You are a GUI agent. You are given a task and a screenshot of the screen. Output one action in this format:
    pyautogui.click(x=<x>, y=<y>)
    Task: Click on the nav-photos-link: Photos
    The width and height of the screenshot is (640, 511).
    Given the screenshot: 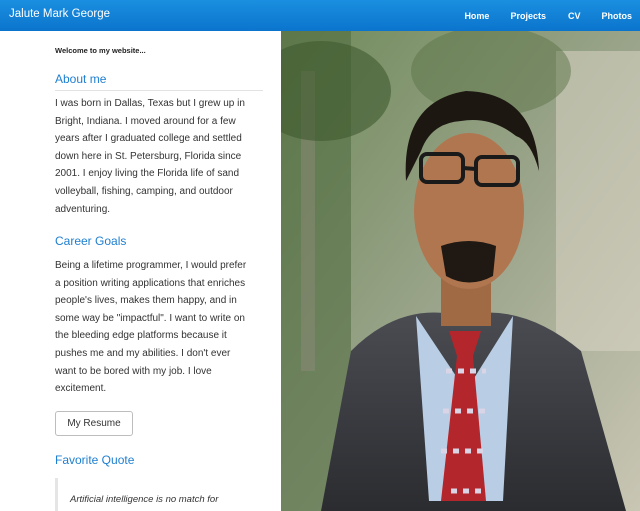 What is the action you would take?
    pyautogui.click(x=617, y=16)
    